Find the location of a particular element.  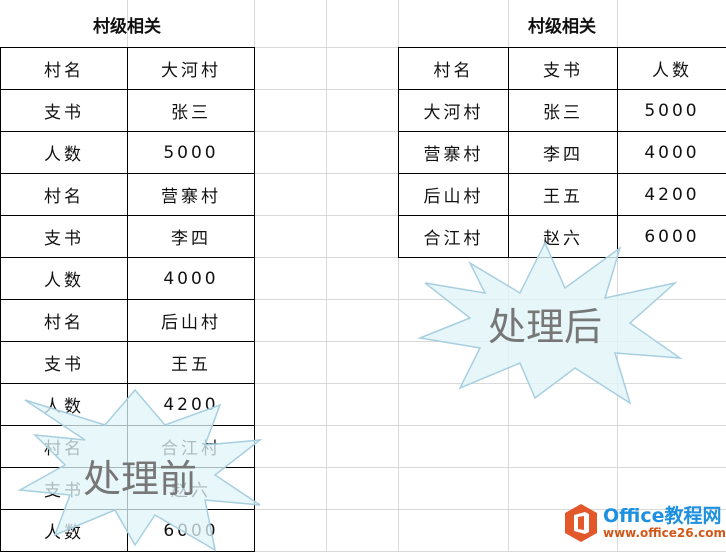

left-table-value-cell: 4000 is located at coordinates (191, 278).